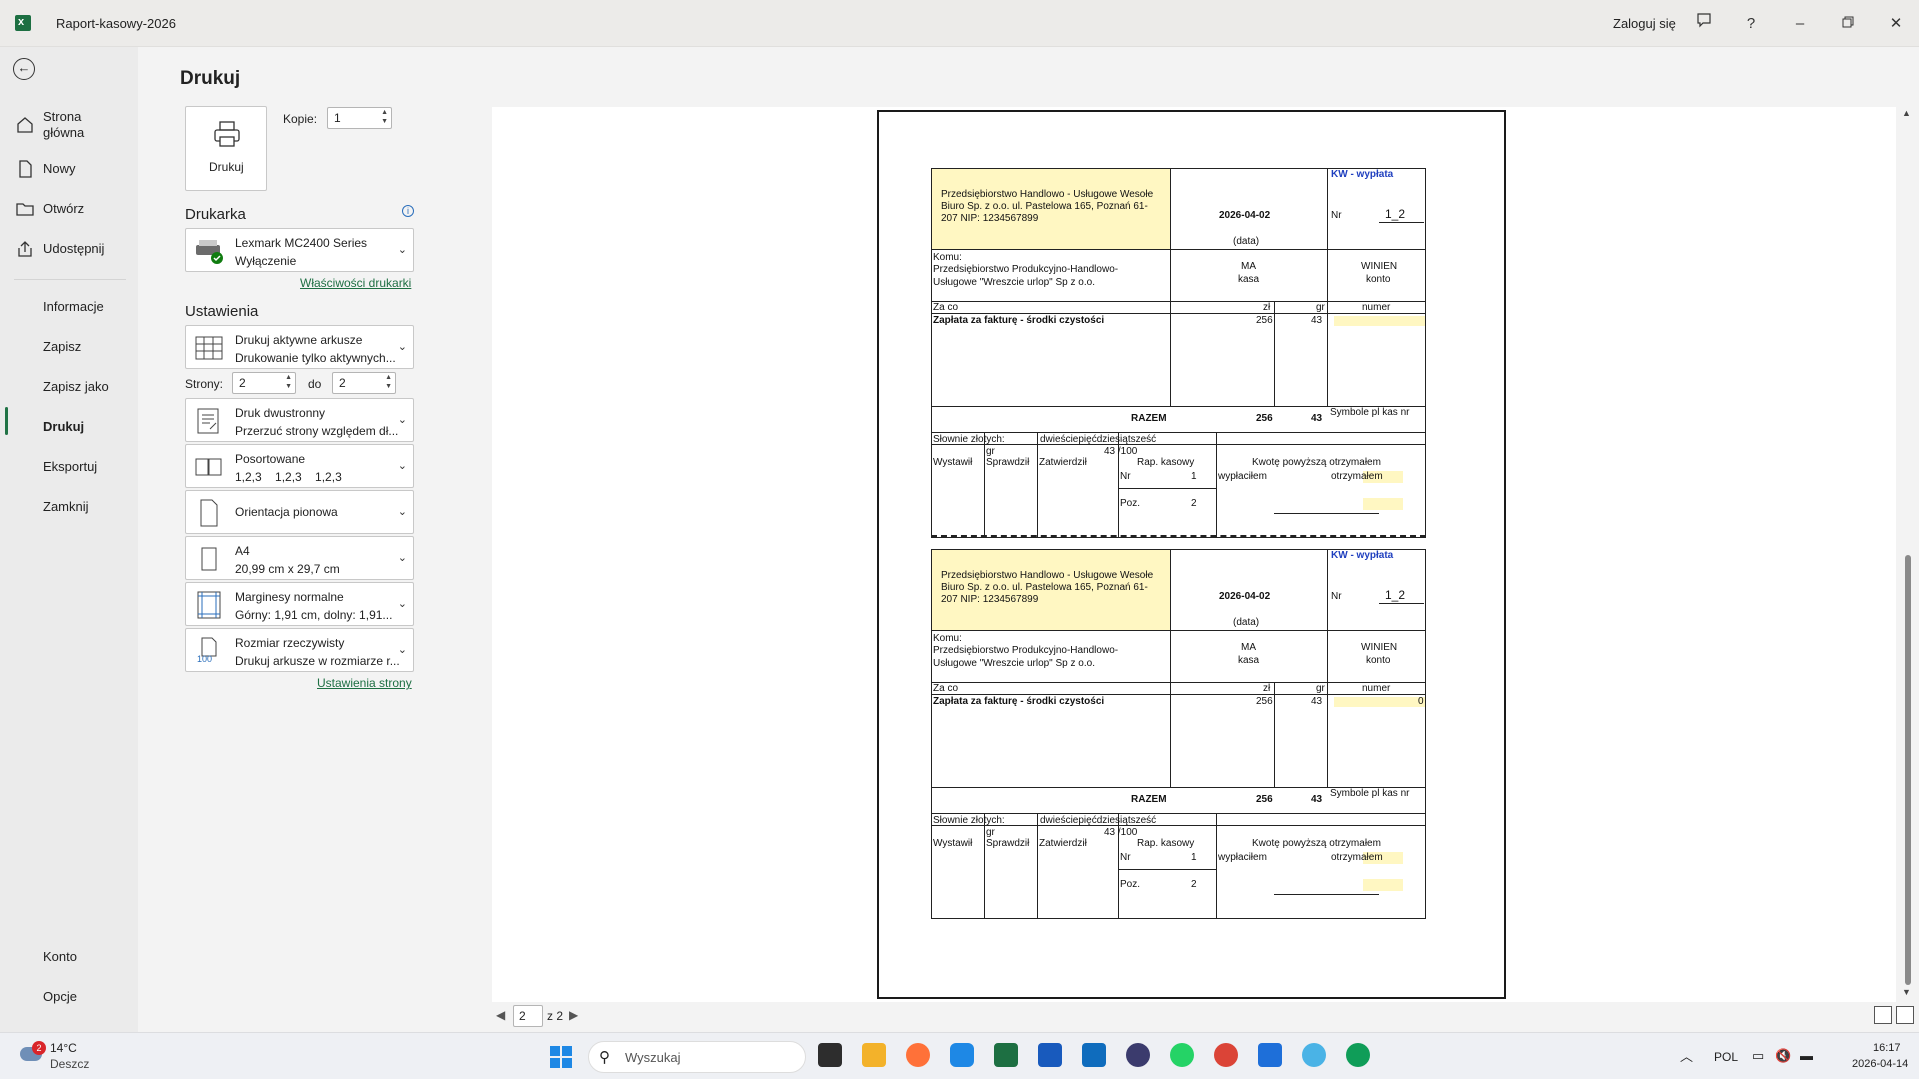 The height and width of the screenshot is (1079, 1919). I want to click on back-arrow-icon: ←, so click(24, 69).